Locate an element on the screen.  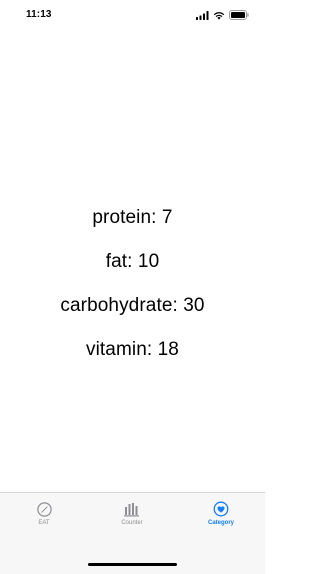
nutrient-fat-label: fat: 10 is located at coordinates (132, 261).